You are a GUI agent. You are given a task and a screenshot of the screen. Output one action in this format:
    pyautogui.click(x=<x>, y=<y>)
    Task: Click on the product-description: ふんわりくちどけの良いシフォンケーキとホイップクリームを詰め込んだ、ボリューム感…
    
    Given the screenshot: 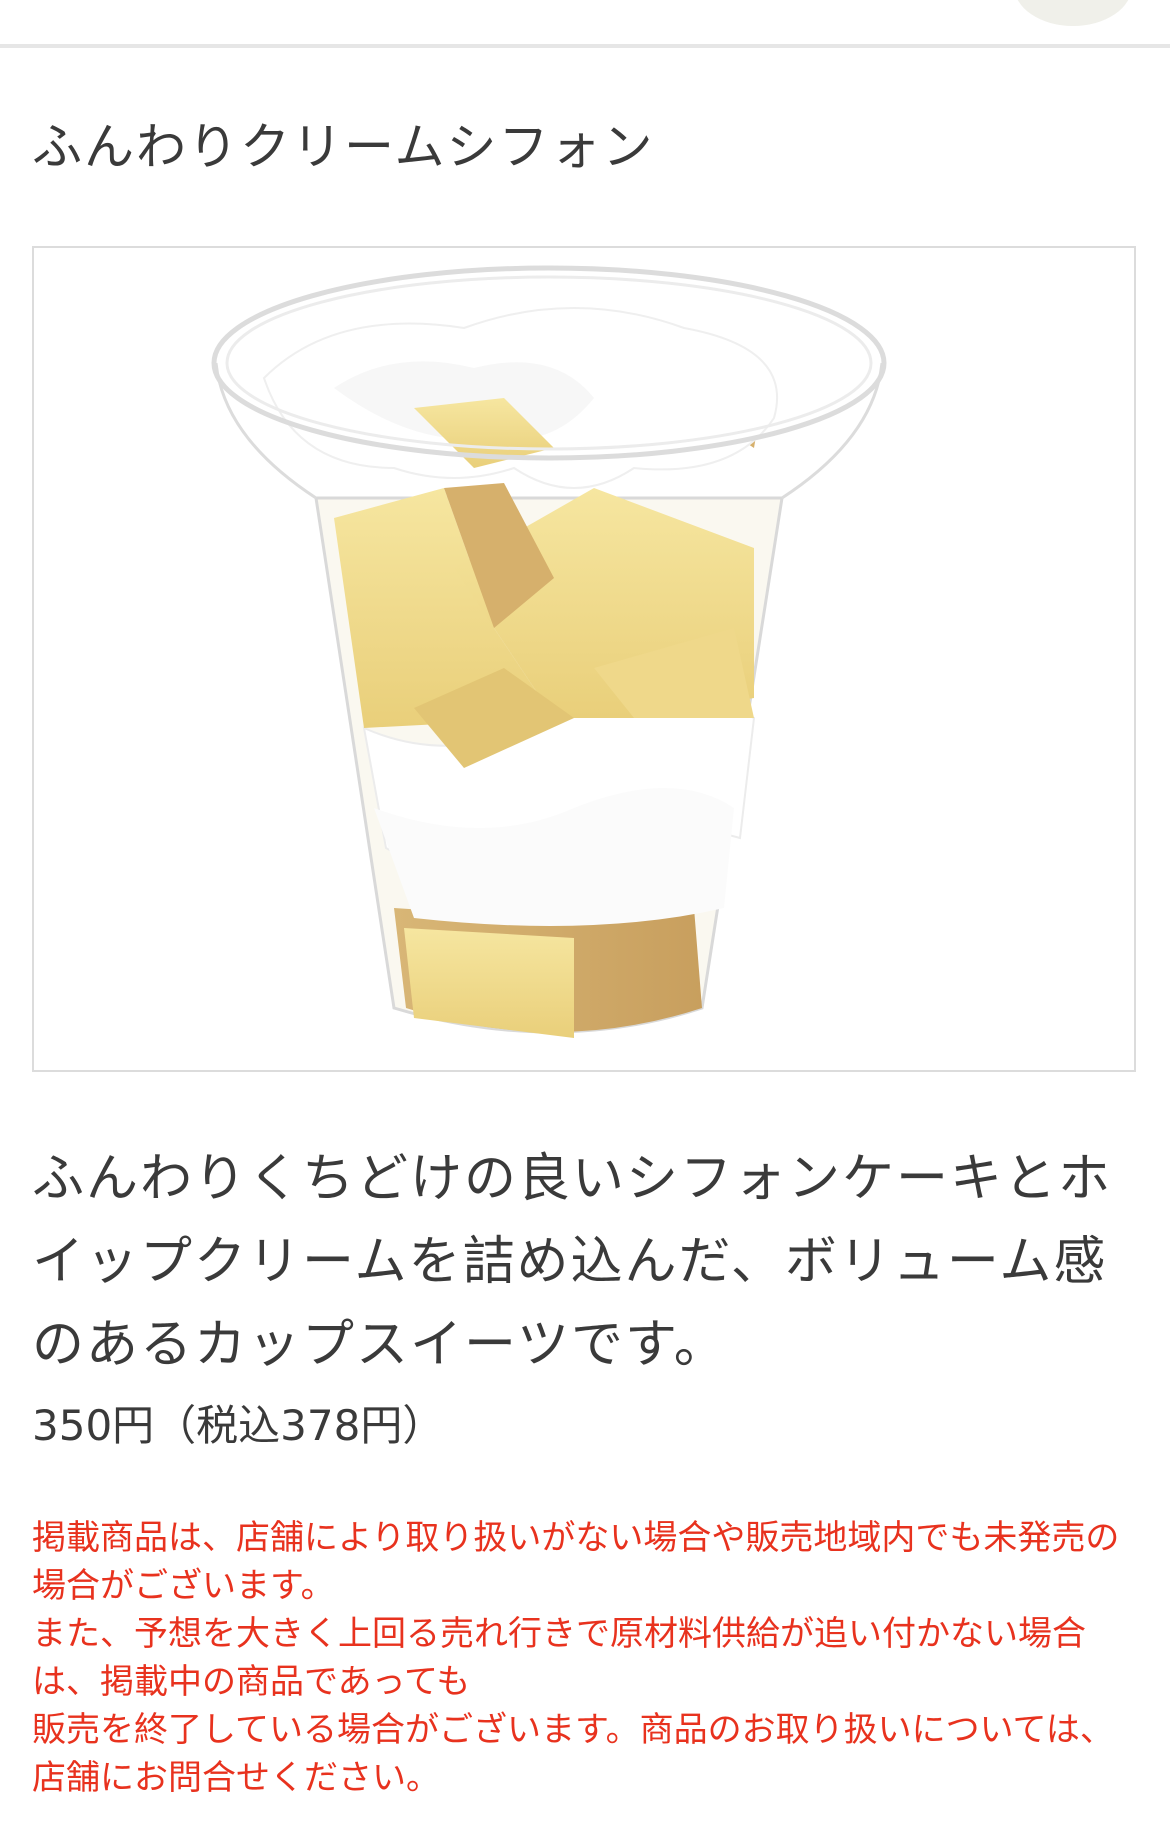 What is the action you would take?
    pyautogui.click(x=572, y=1262)
    